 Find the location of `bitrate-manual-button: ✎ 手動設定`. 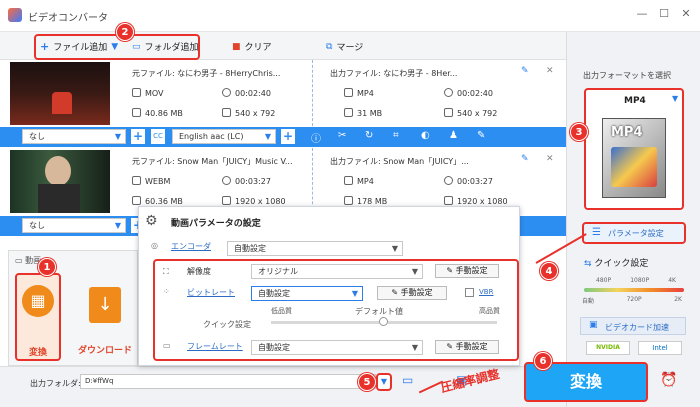

bitrate-manual-button: ✎ 手動設定 is located at coordinates (412, 293).